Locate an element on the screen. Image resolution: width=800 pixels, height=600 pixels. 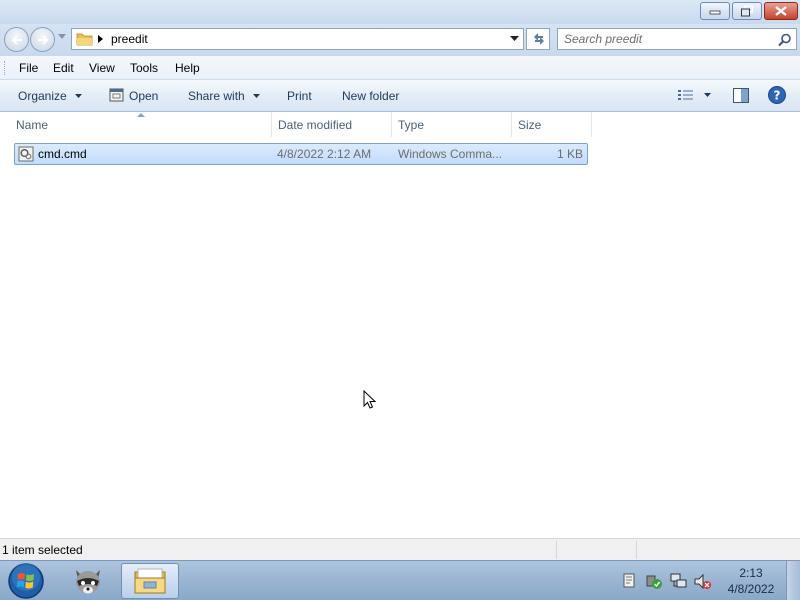
minimize-button is located at coordinates (715, 11).